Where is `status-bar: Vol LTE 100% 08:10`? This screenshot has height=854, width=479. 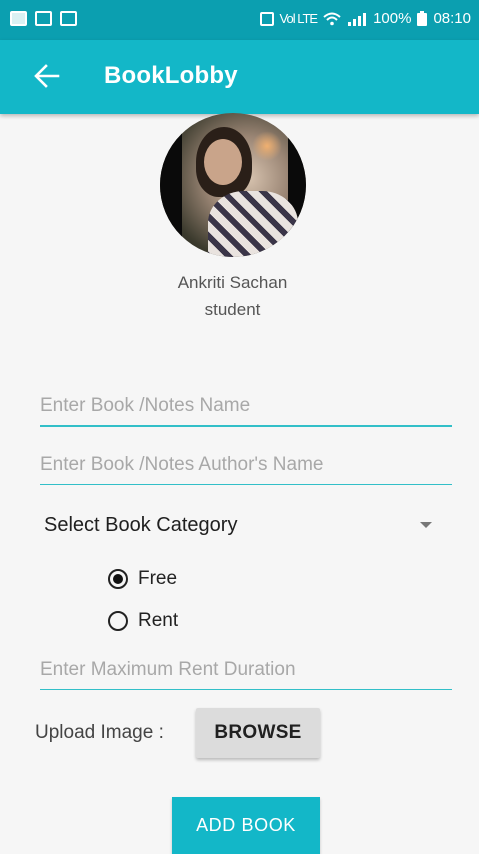 status-bar: Vol LTE 100% 08:10 is located at coordinates (239, 20).